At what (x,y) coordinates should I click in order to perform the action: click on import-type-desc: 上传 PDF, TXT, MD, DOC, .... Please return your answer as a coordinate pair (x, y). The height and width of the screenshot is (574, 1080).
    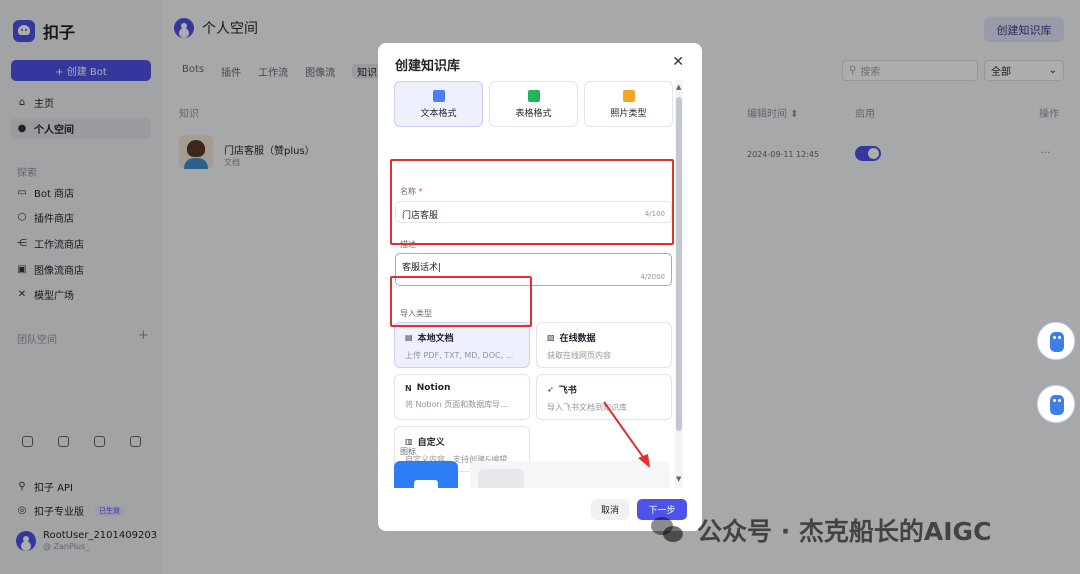
    Looking at the image, I should click on (459, 355).